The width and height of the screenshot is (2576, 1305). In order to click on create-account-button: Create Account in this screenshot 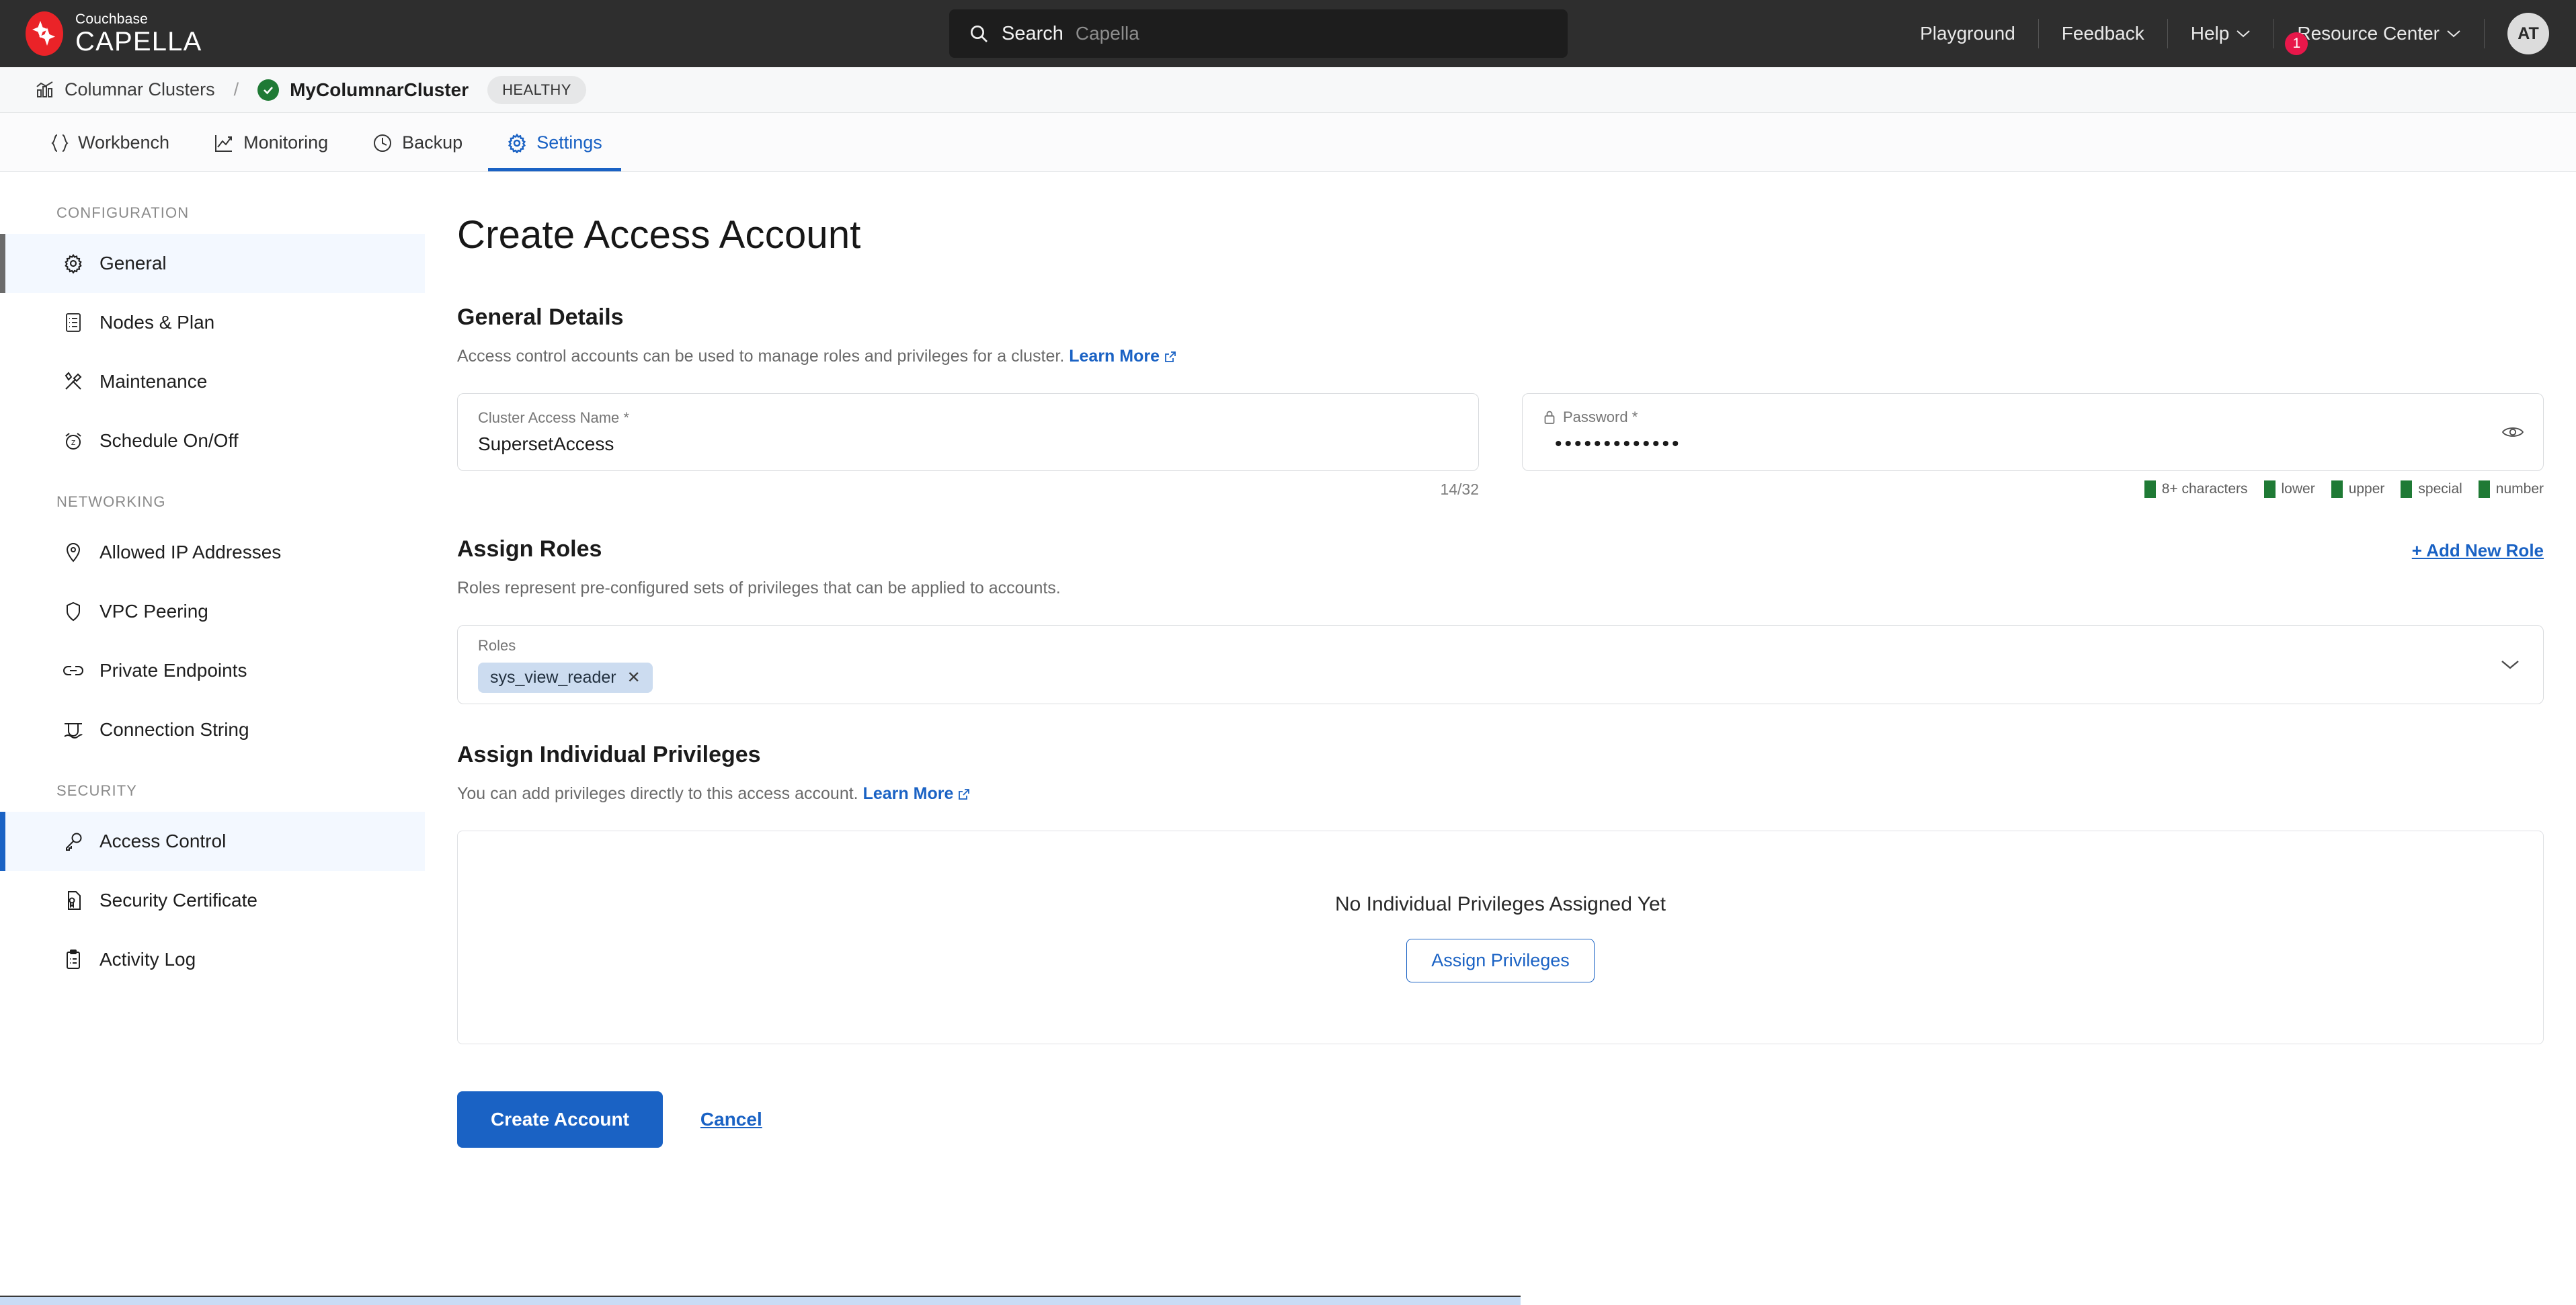, I will do `click(560, 1119)`.